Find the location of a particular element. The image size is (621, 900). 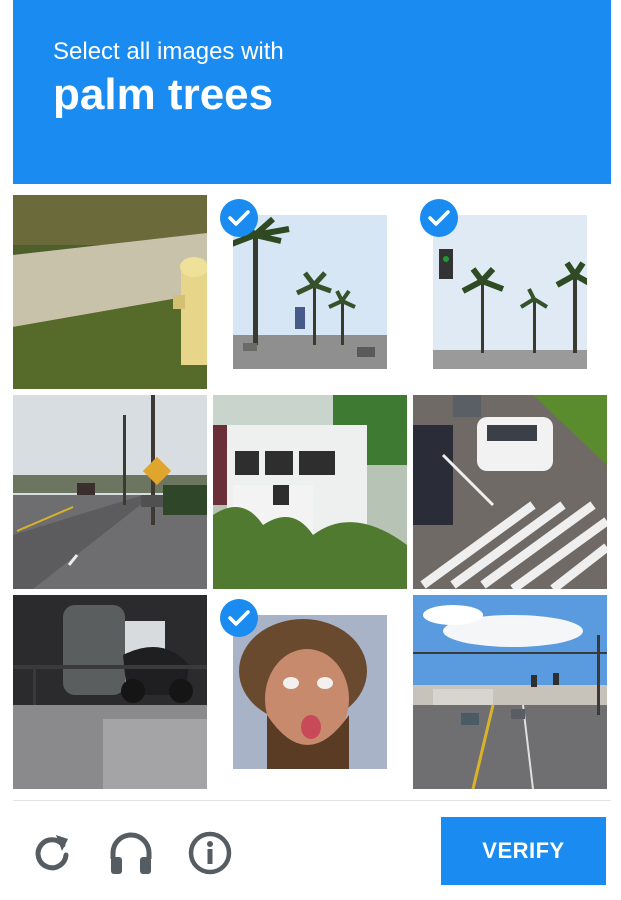

headphones-icon is located at coordinates (131, 853).